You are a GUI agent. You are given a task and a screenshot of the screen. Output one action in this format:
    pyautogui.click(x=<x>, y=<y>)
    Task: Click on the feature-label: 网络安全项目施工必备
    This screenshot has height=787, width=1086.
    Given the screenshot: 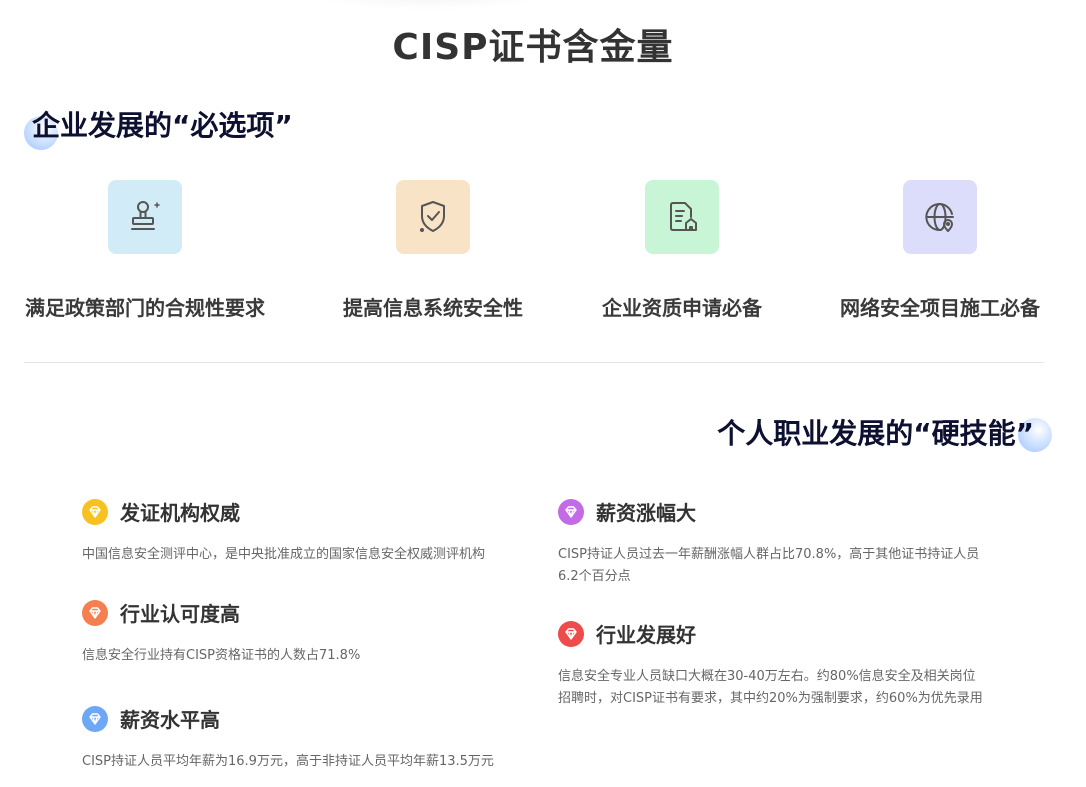 What is the action you would take?
    pyautogui.click(x=940, y=308)
    